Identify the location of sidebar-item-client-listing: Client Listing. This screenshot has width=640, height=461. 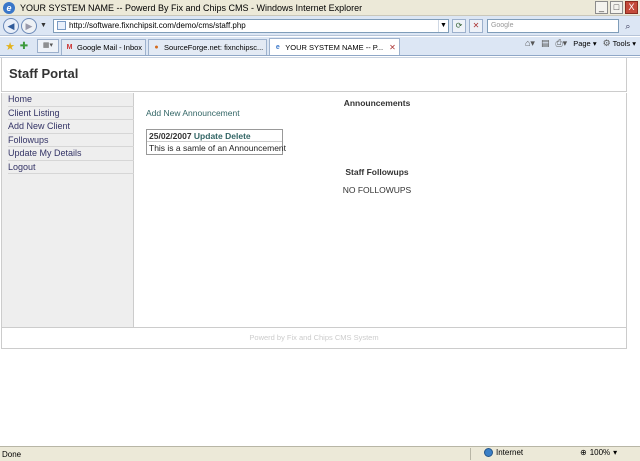
(71, 113).